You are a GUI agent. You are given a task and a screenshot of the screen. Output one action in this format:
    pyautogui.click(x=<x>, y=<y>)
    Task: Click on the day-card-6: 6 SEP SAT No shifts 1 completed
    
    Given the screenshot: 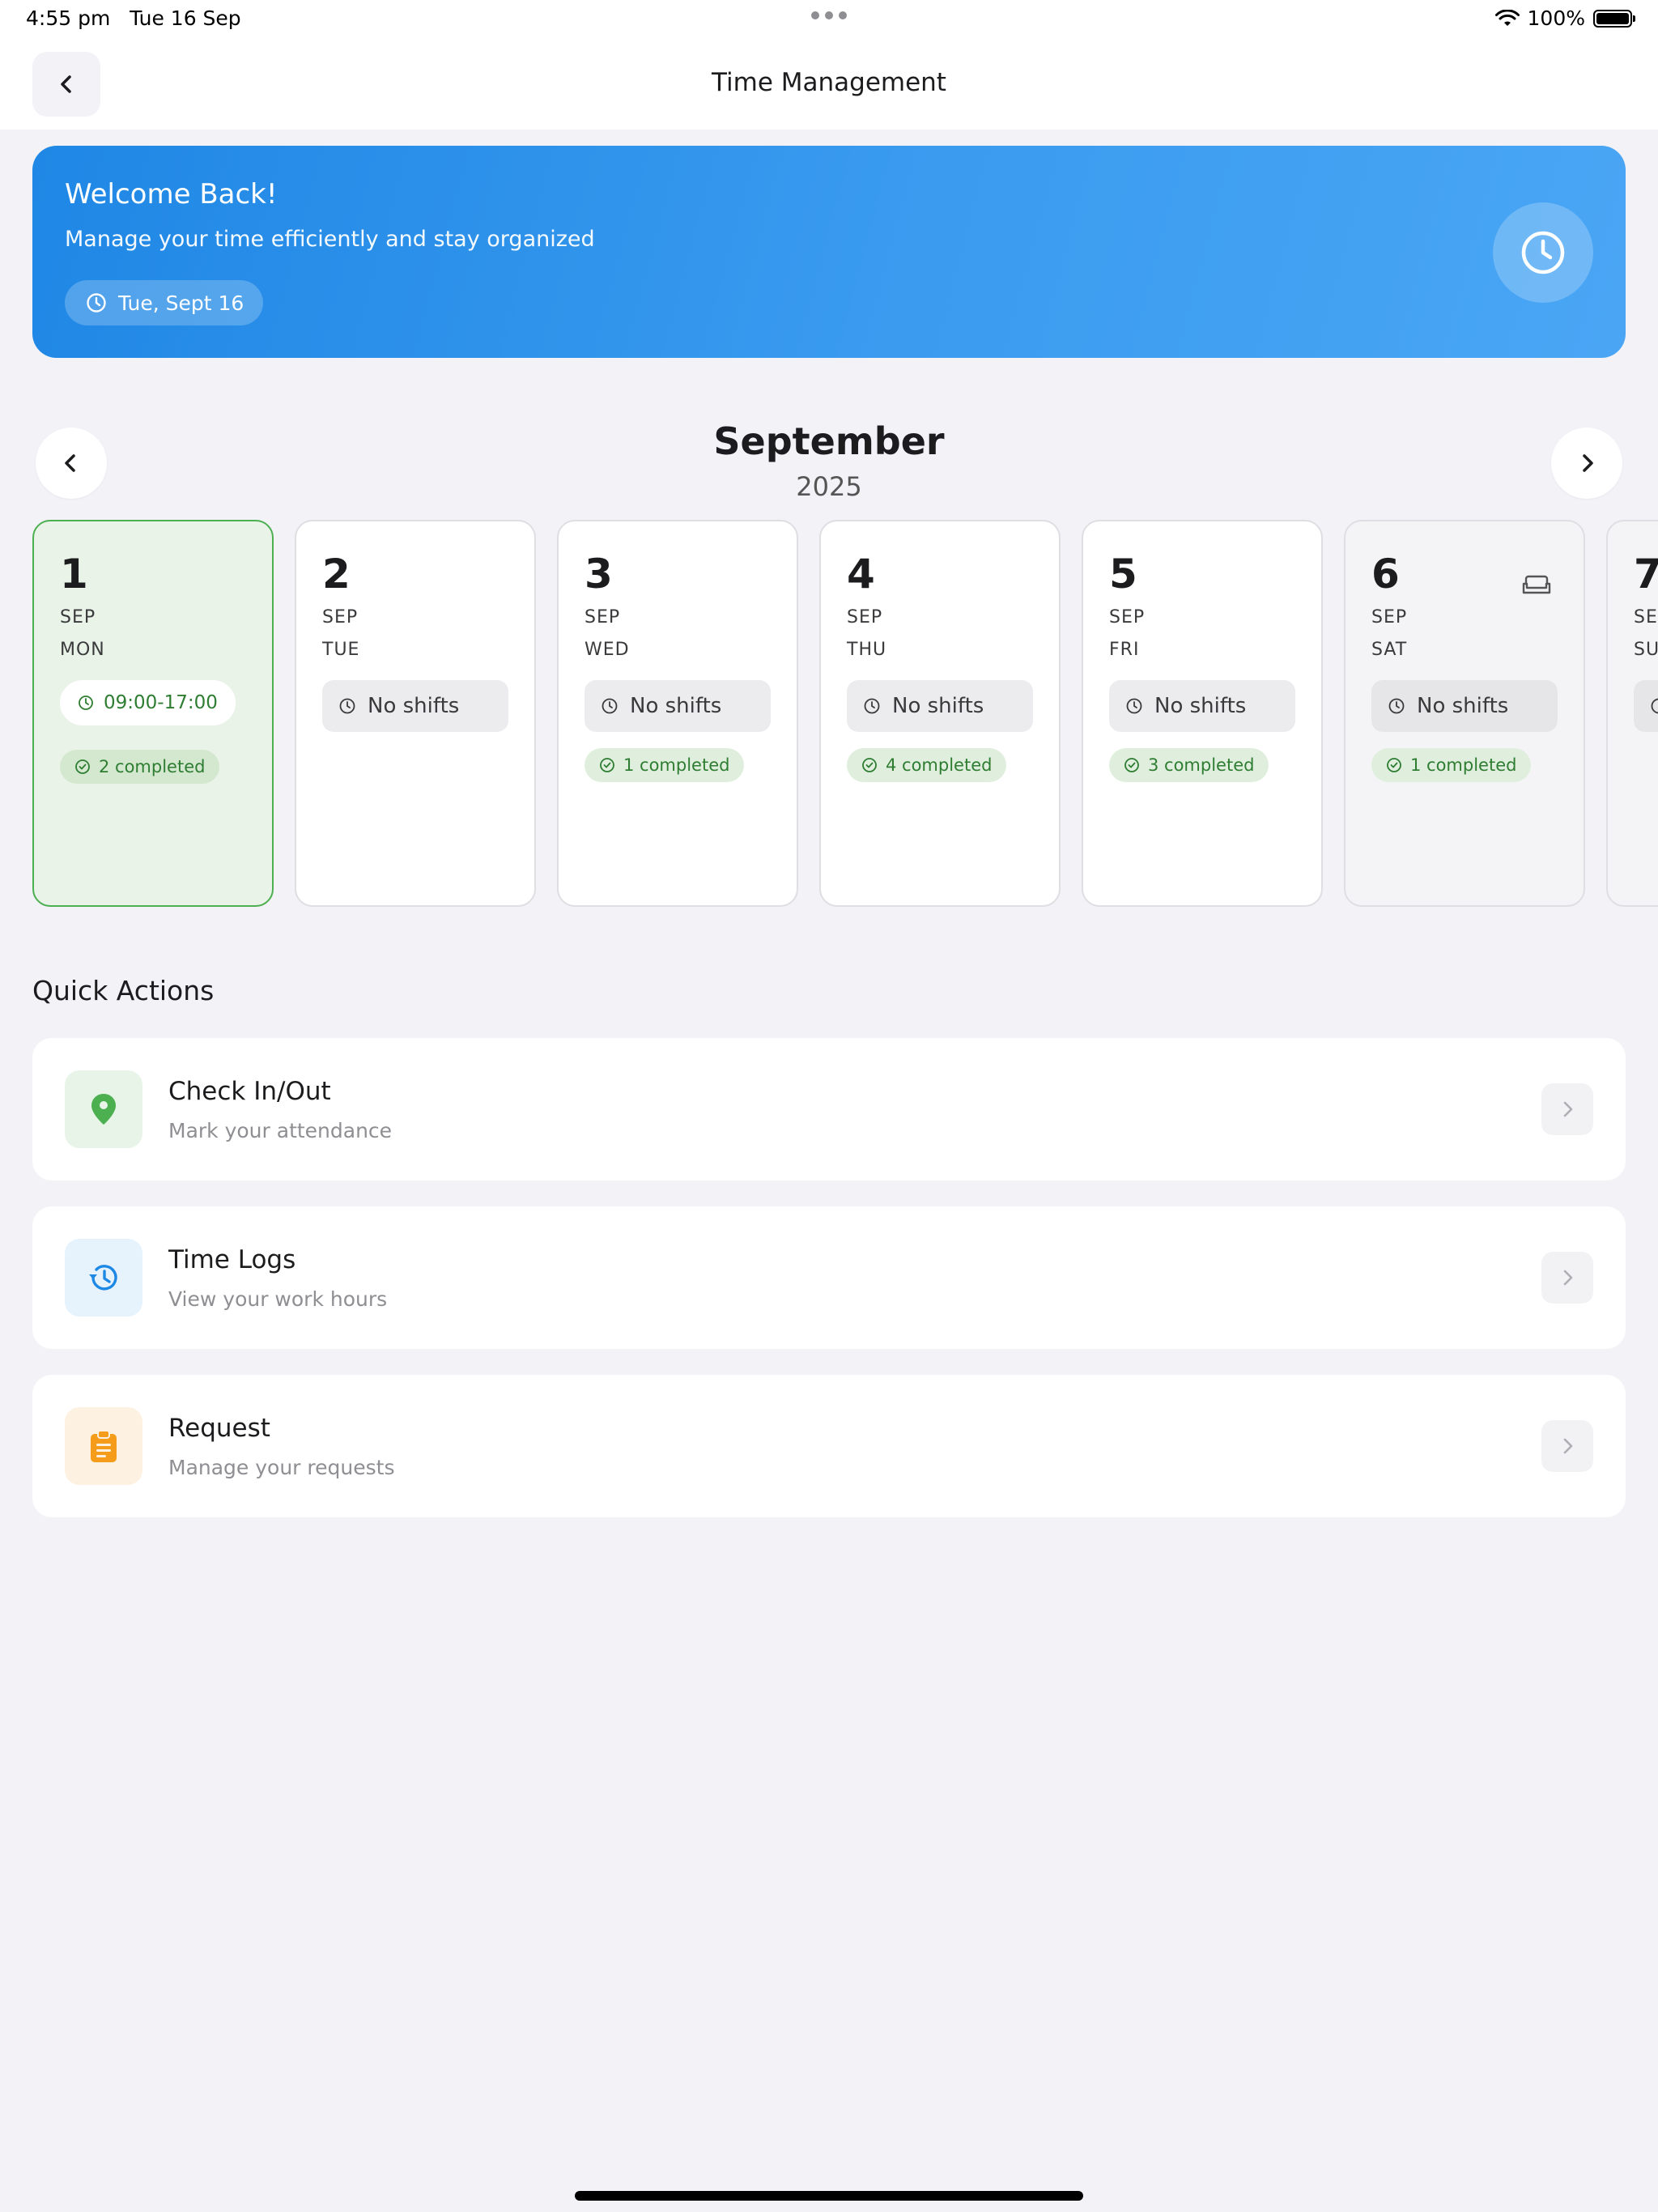 What is the action you would take?
    pyautogui.click(x=1464, y=714)
    